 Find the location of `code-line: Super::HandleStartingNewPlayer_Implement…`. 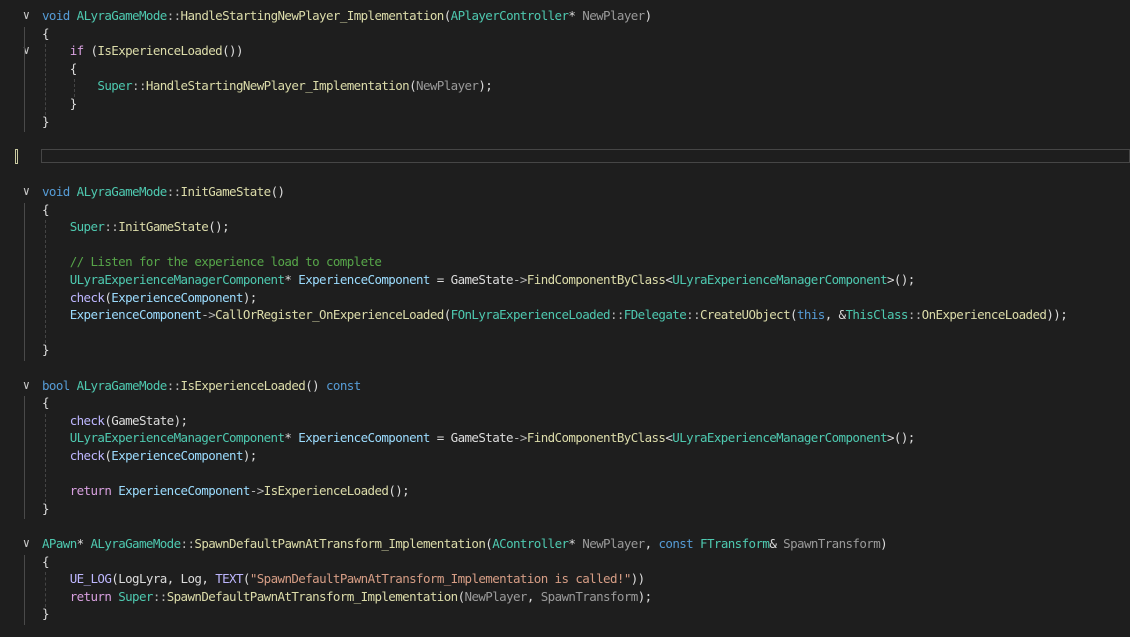

code-line: Super::HandleStartingNewPlayer_Implement… is located at coordinates (565, 86).